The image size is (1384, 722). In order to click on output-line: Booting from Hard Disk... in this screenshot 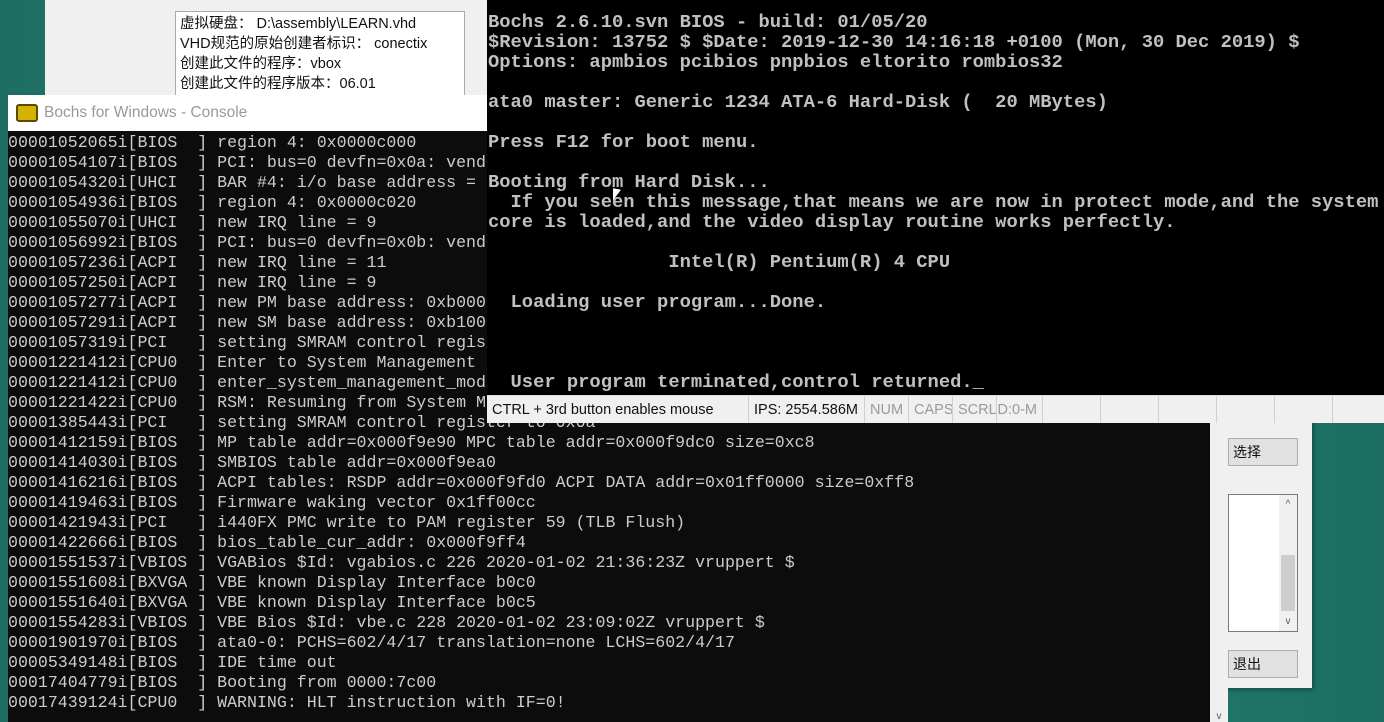, I will do `click(629, 182)`.